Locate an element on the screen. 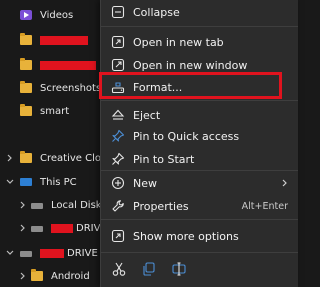  menu-item-label: Collapse is located at coordinates (156, 12).